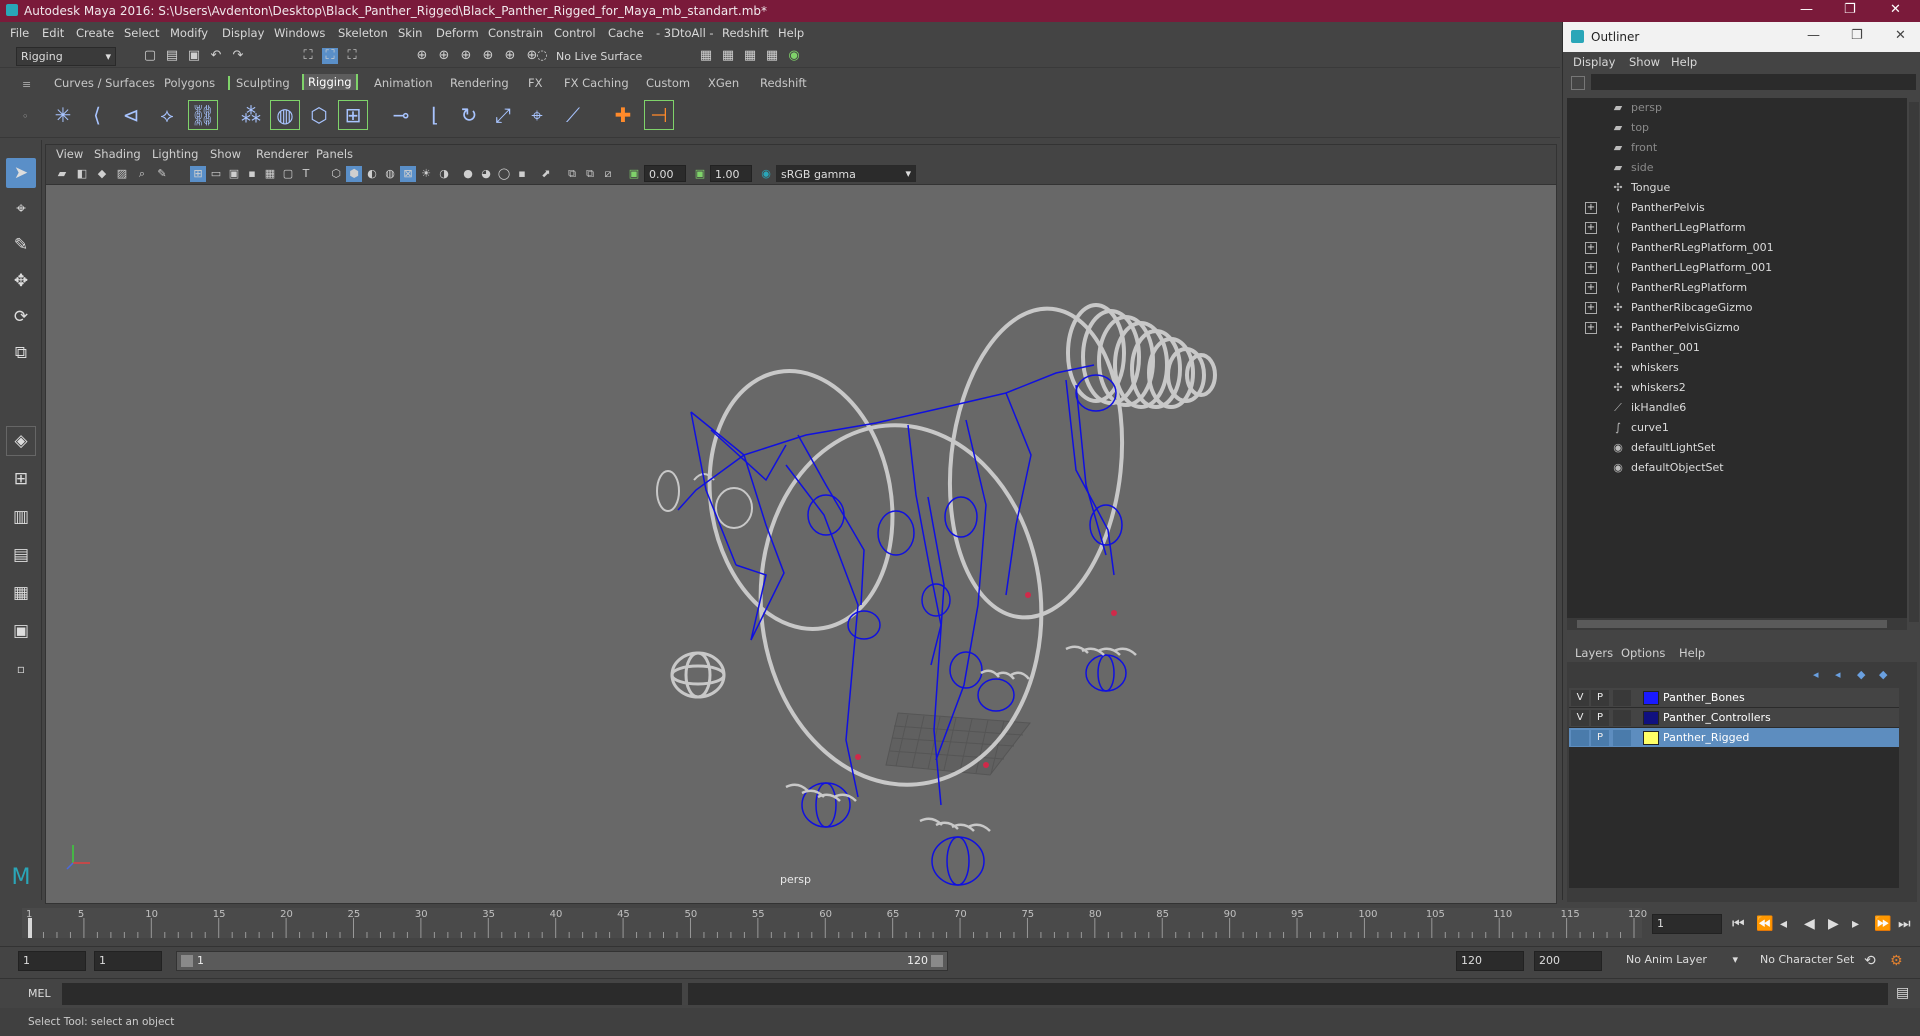 The width and height of the screenshot is (1920, 1036). I want to click on layer-display-type-toggle, so click(1622, 698).